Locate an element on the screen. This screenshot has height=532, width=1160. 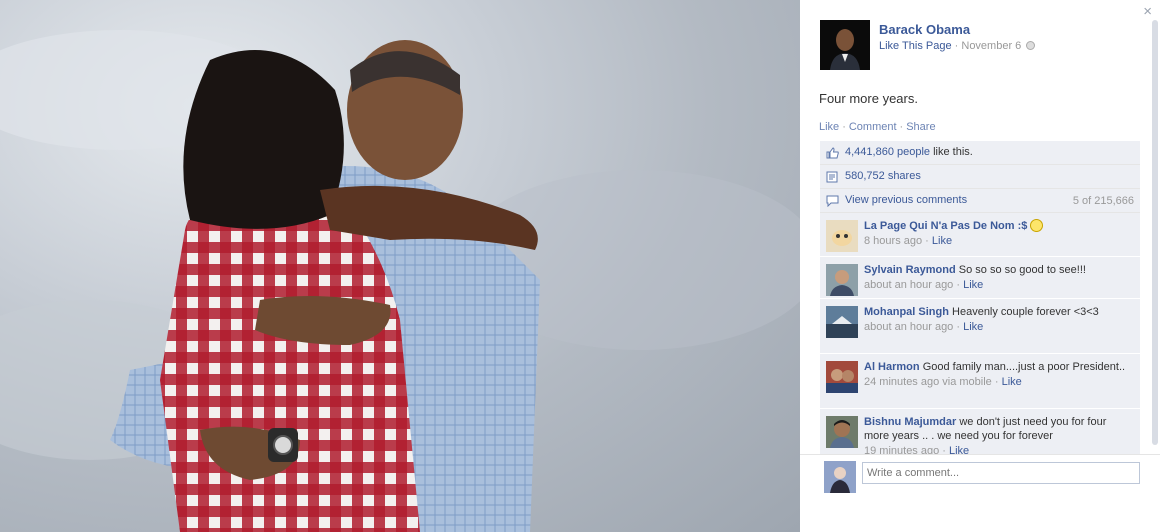
comment-author-link: La Page Qui N'a Pas De Nom :$ is located at coordinates (945, 226).